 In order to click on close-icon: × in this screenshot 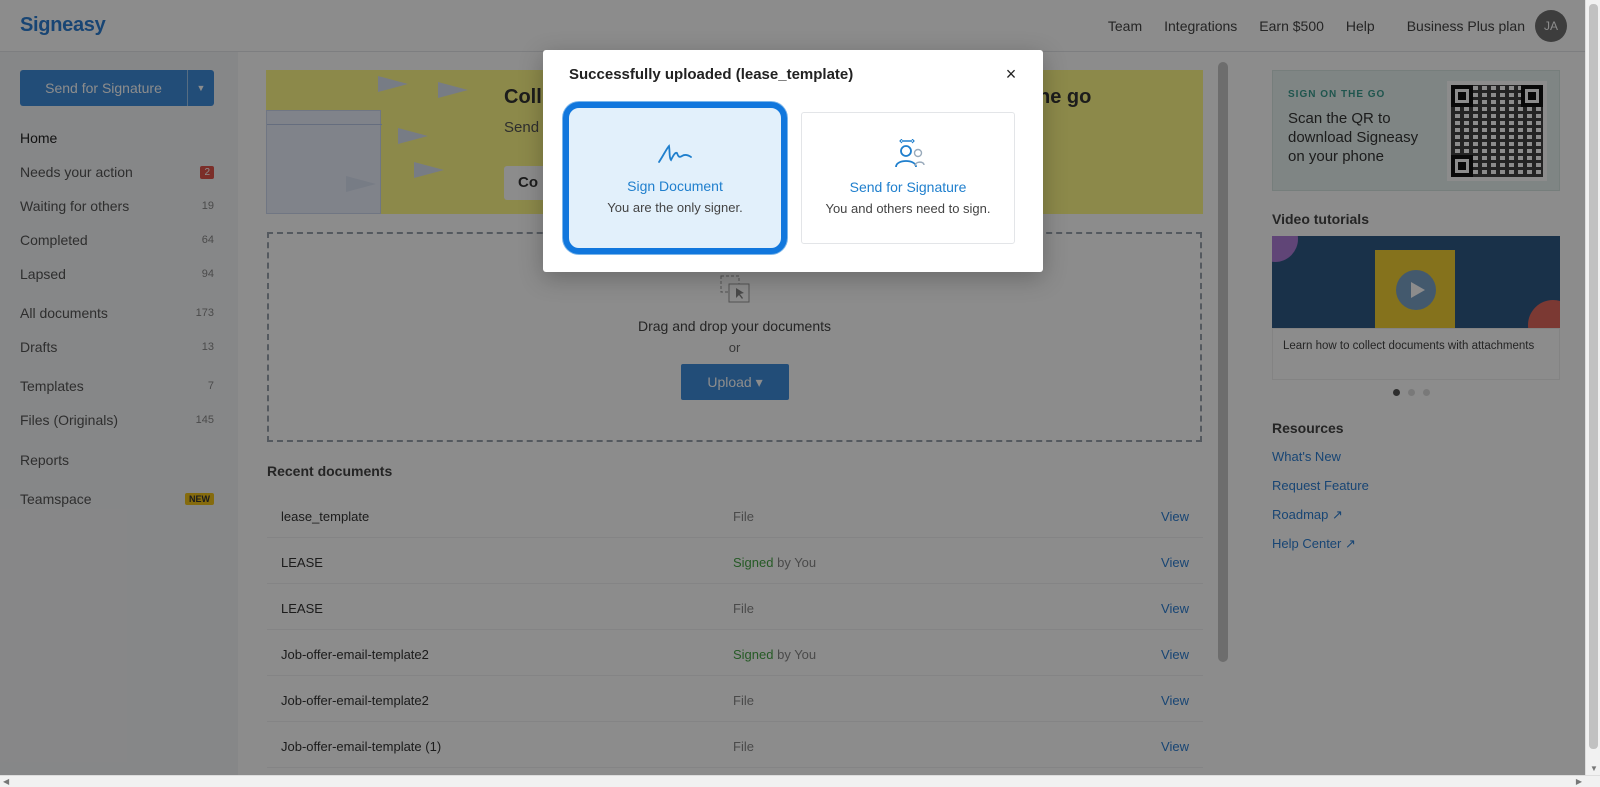, I will do `click(1011, 74)`.